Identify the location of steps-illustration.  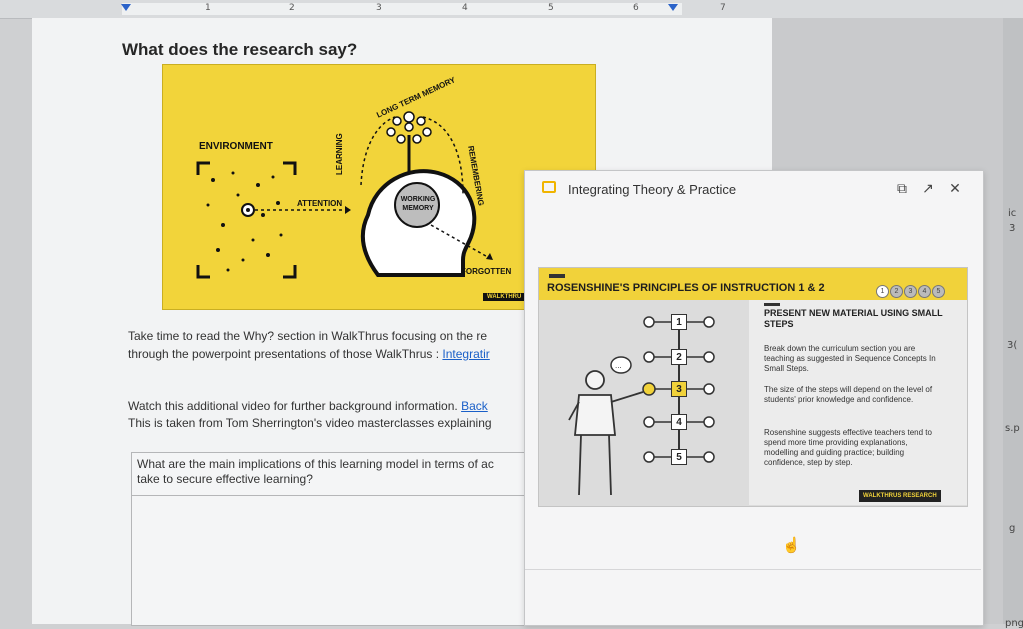
(641, 406).